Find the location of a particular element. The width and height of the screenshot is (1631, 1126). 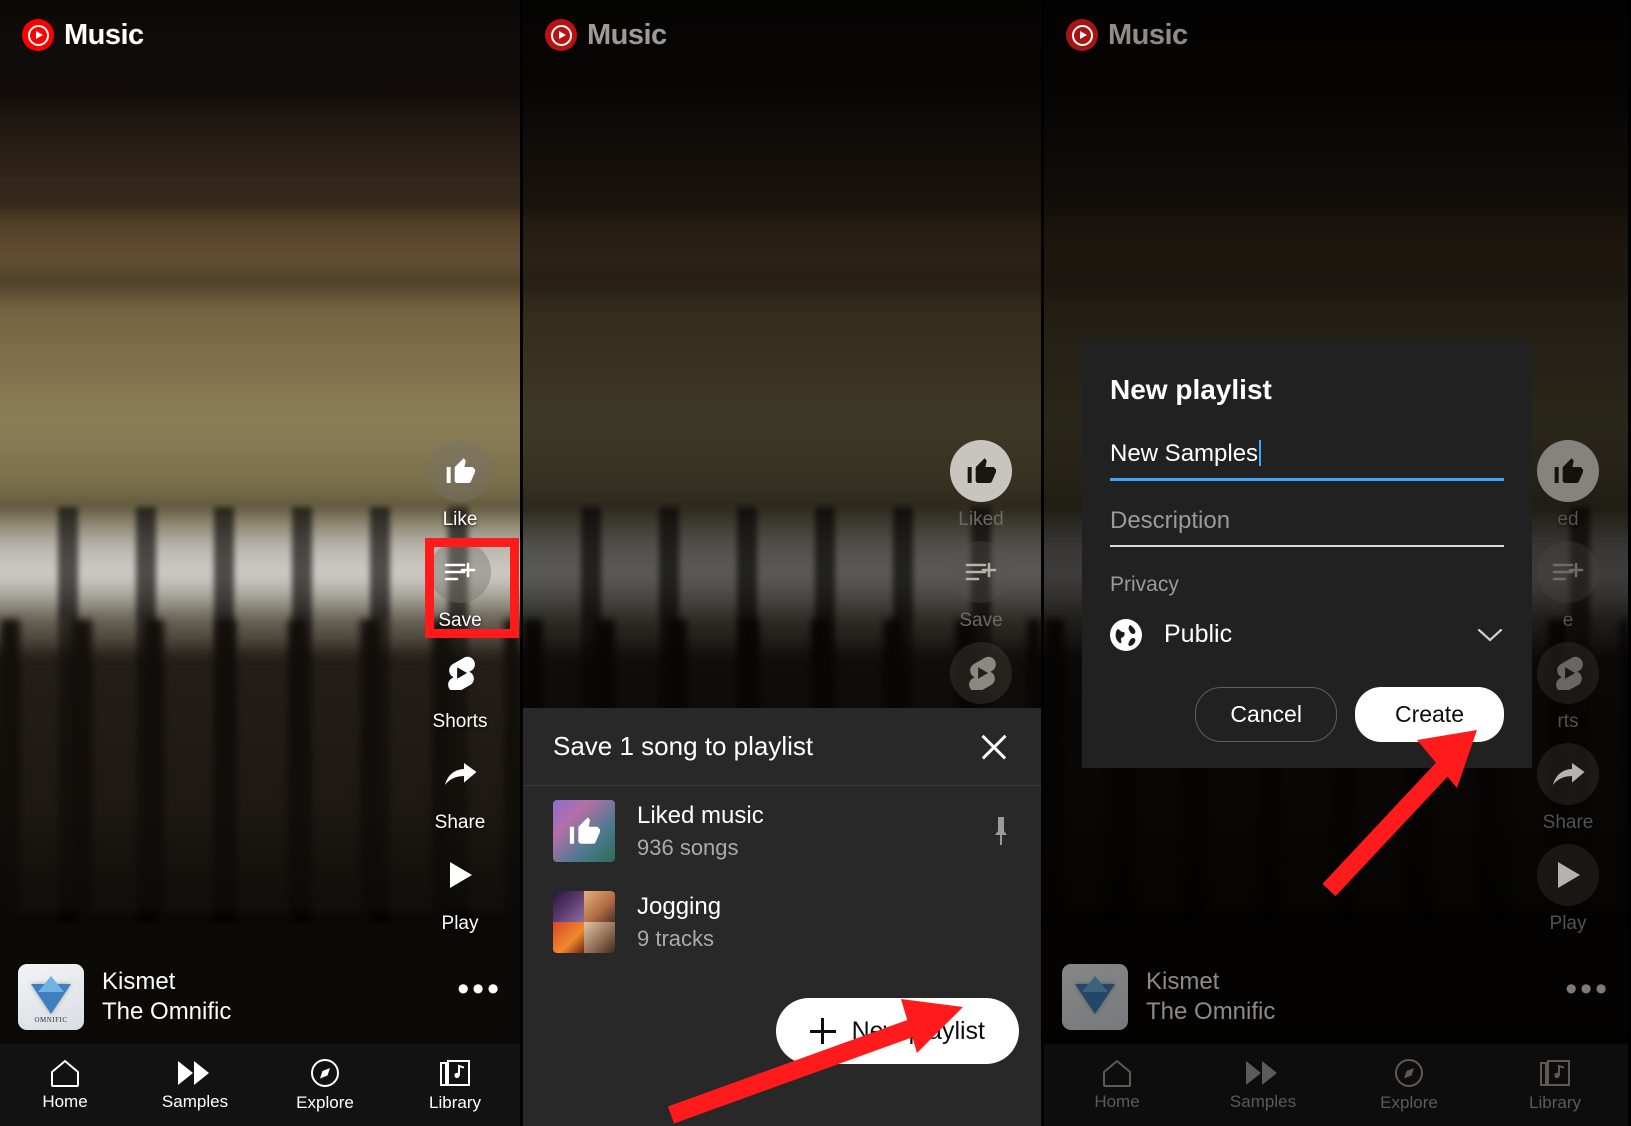

description-field: Description is located at coordinates (1307, 527).